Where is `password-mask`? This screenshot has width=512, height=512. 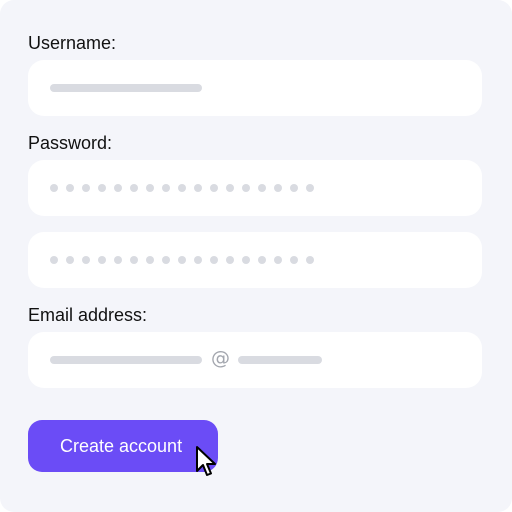
password-mask is located at coordinates (182, 188).